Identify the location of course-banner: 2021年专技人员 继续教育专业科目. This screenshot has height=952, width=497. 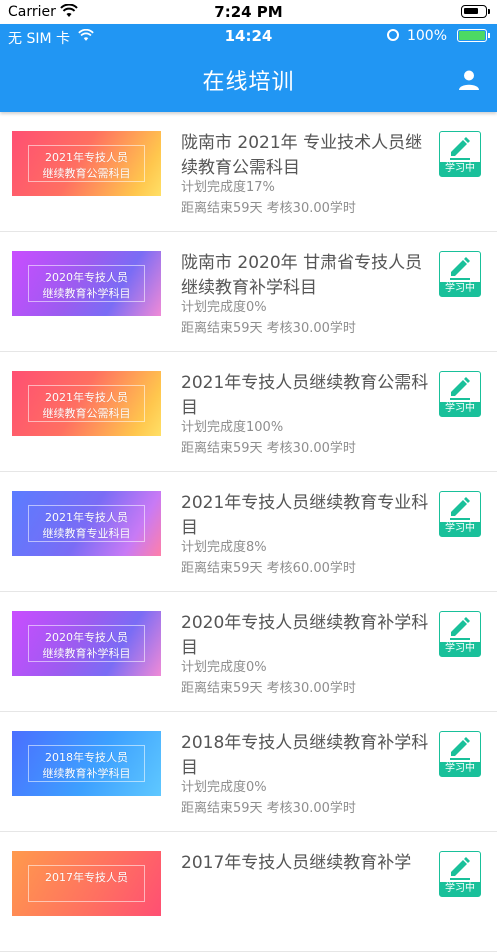
(86, 523).